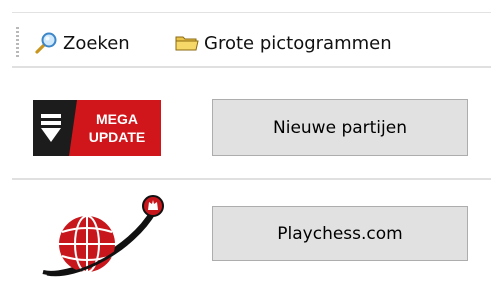 Image resolution: width=491 pixels, height=284 pixels. I want to click on folder-icon, so click(187, 43).